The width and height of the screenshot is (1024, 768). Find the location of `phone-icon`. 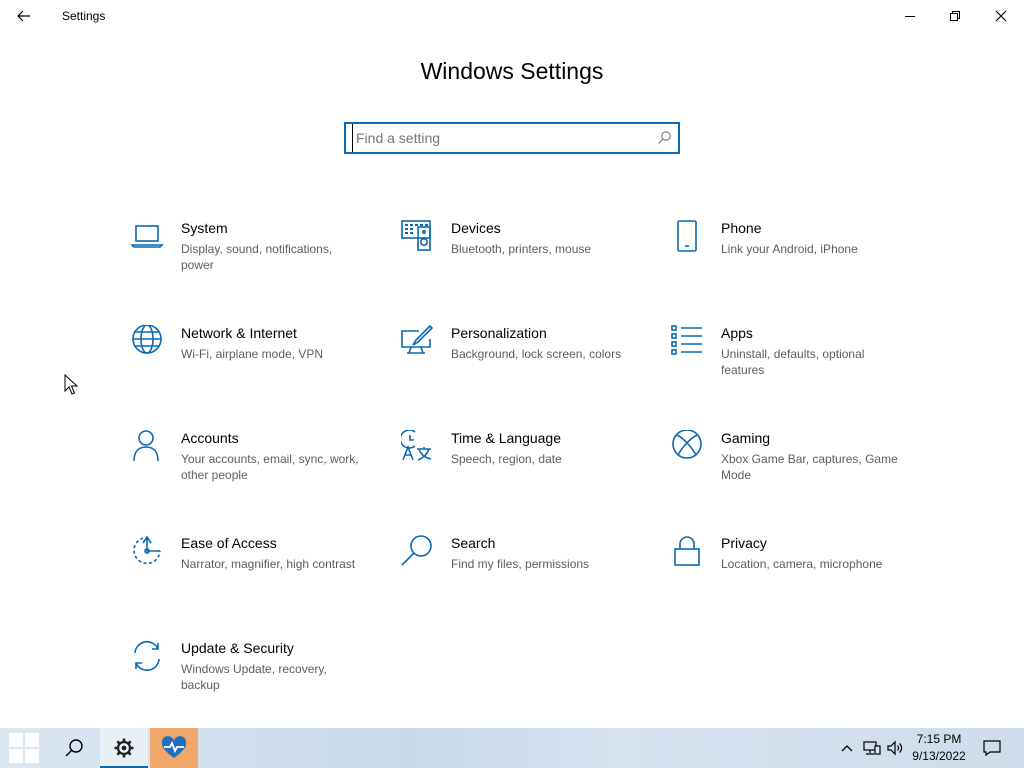

phone-icon is located at coordinates (687, 236).